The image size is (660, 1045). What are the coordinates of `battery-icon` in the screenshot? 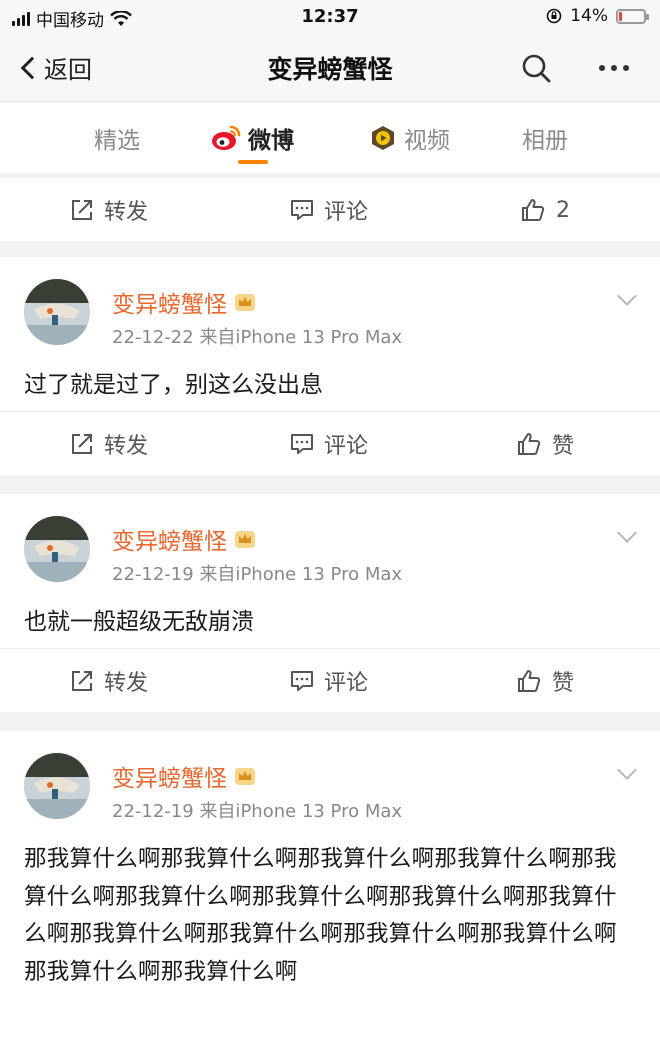 It's located at (632, 16).